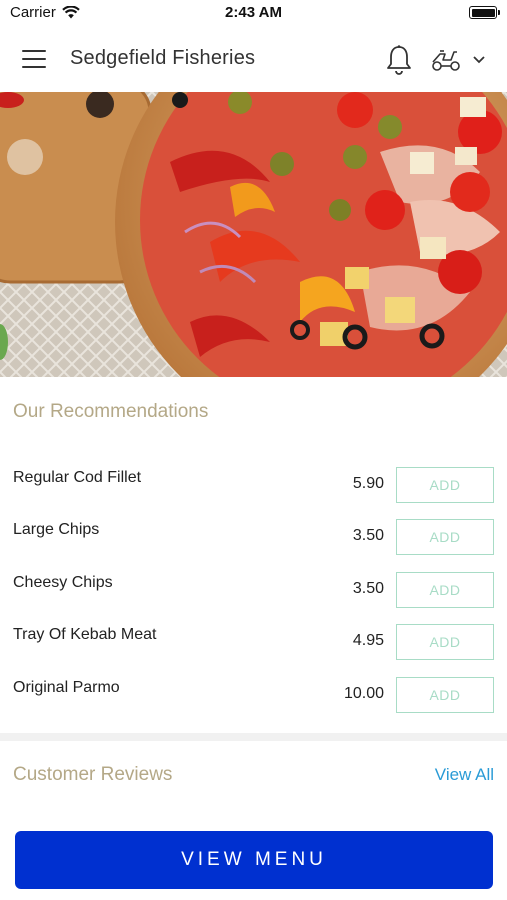 This screenshot has height=900, width=507. I want to click on section-divider, so click(253, 737).